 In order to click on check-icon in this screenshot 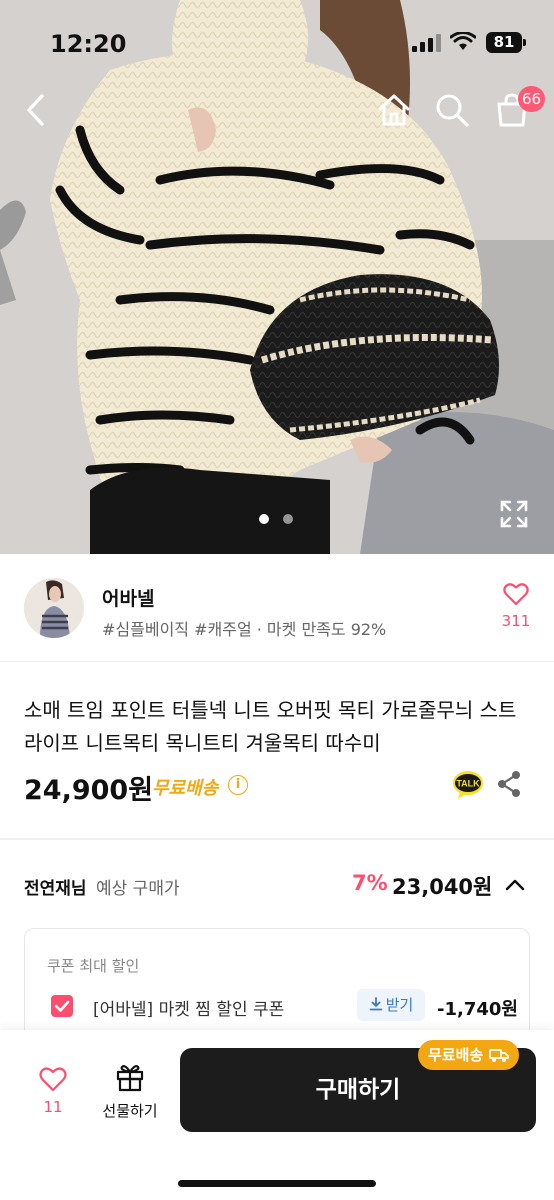, I will do `click(62, 1006)`.